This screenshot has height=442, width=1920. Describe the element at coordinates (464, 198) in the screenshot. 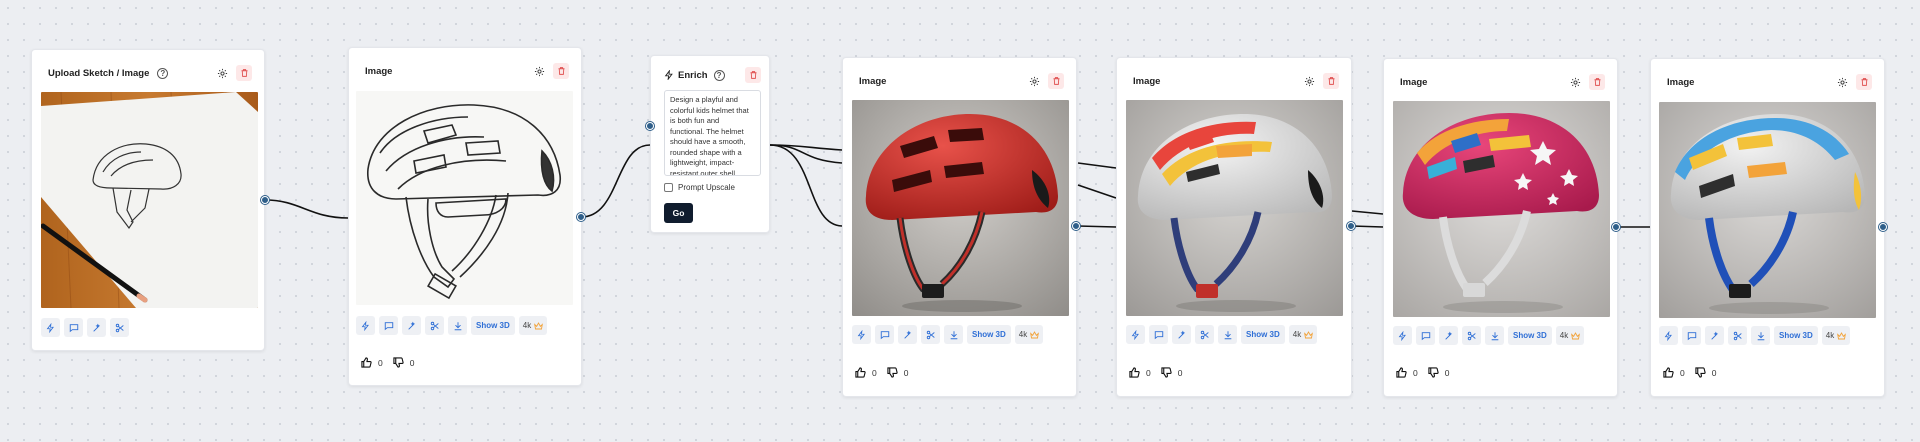

I see `helmet-sketch-image` at that location.